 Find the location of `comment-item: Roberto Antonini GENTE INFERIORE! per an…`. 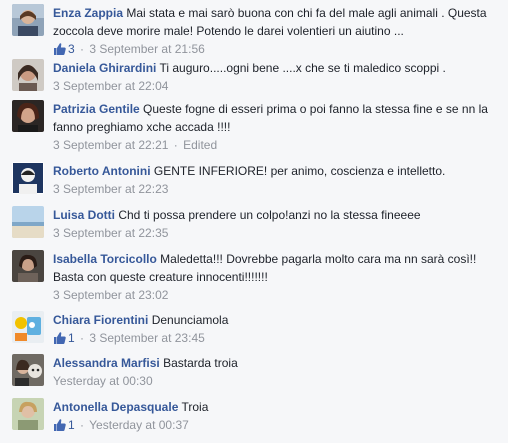

comment-item: Roberto Antonini GENTE INFERIORE! per an… is located at coordinates (254, 180).